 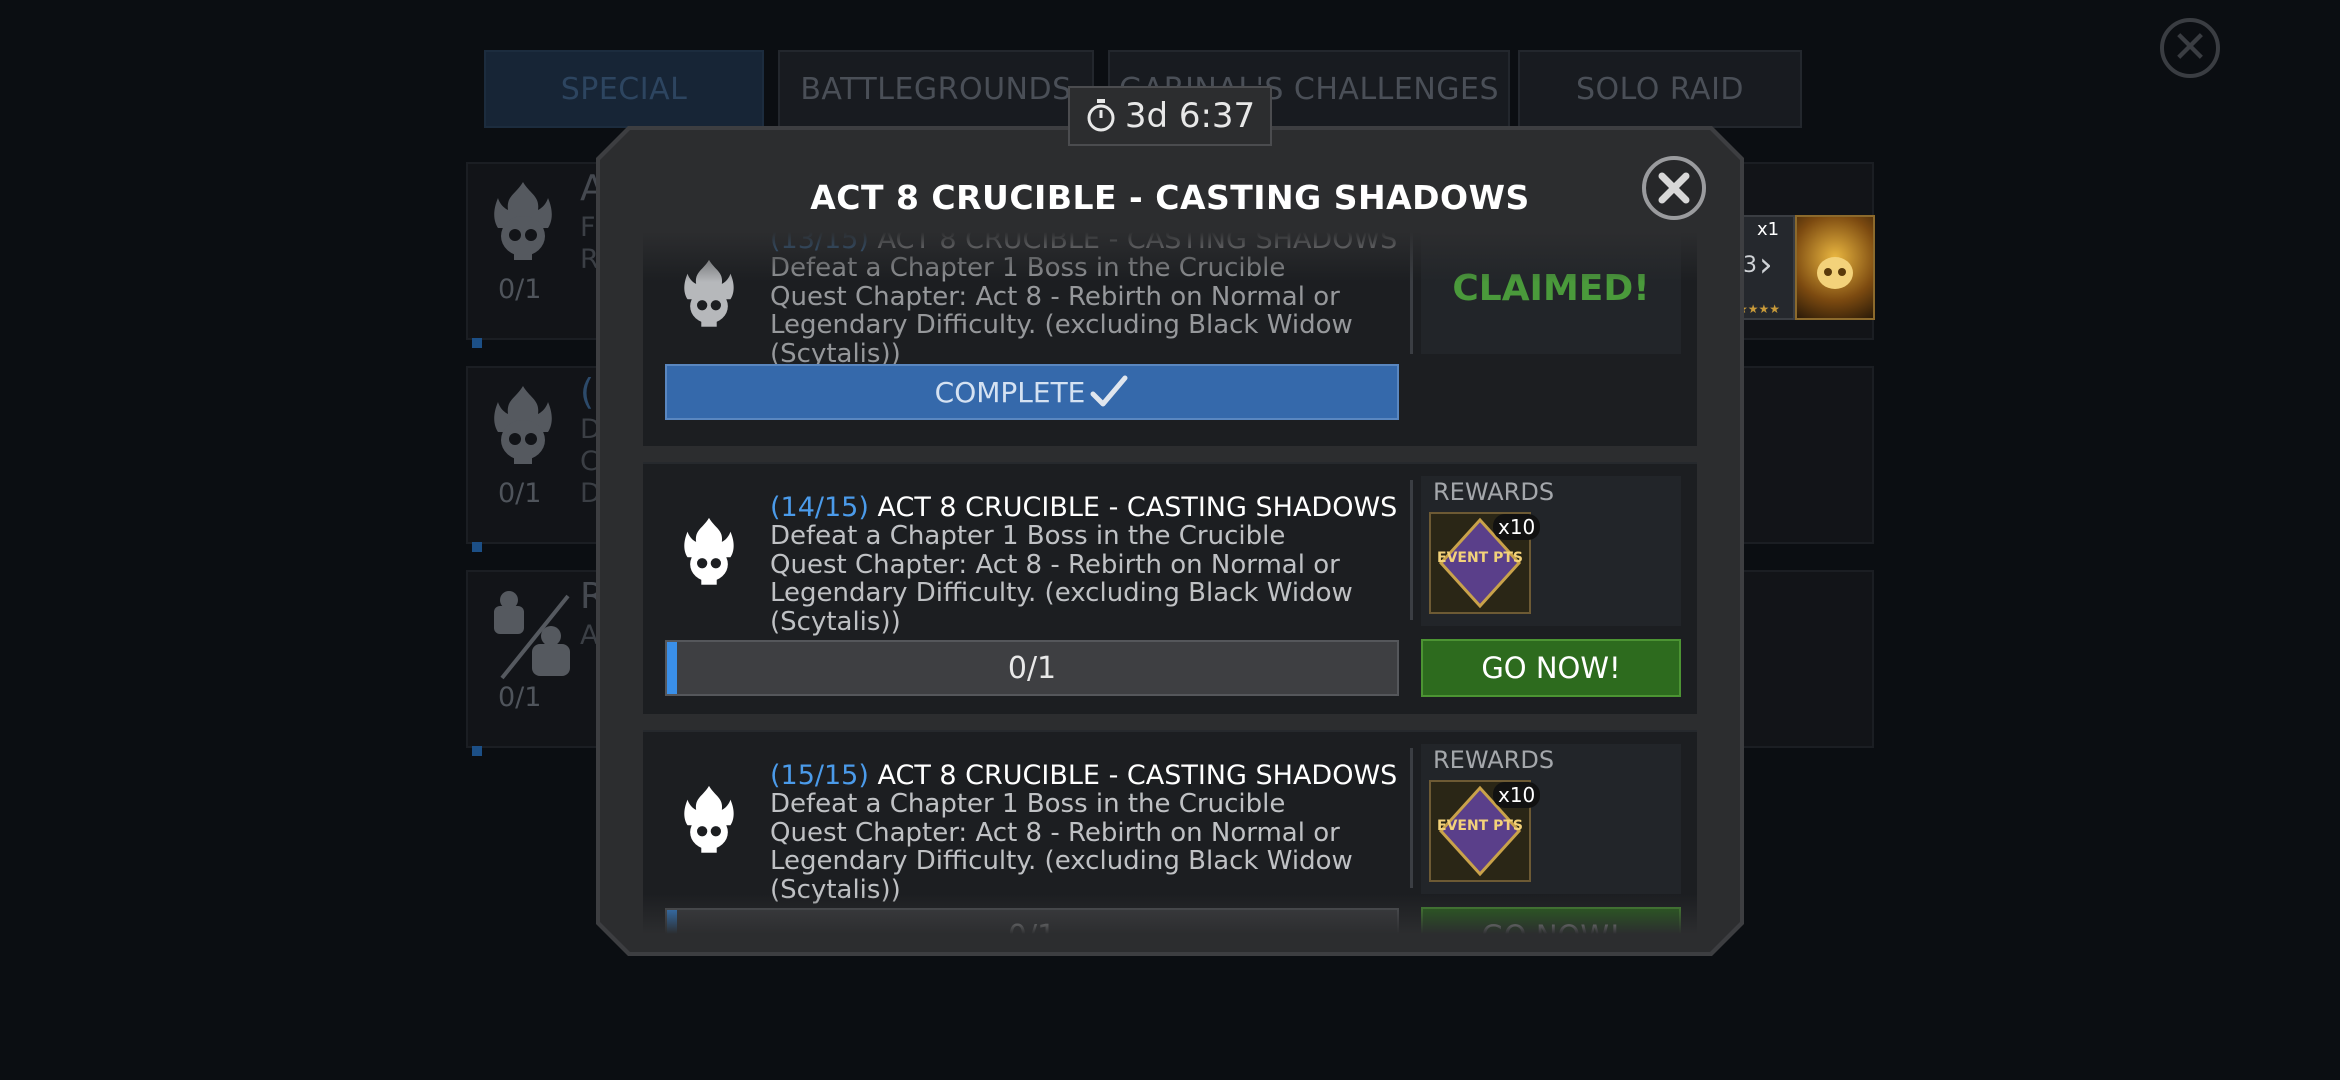 I want to click on quest-heading: (14/15) ACT 8 CRUCIBLE - CASTING SHADOWS, so click(x=1083, y=507).